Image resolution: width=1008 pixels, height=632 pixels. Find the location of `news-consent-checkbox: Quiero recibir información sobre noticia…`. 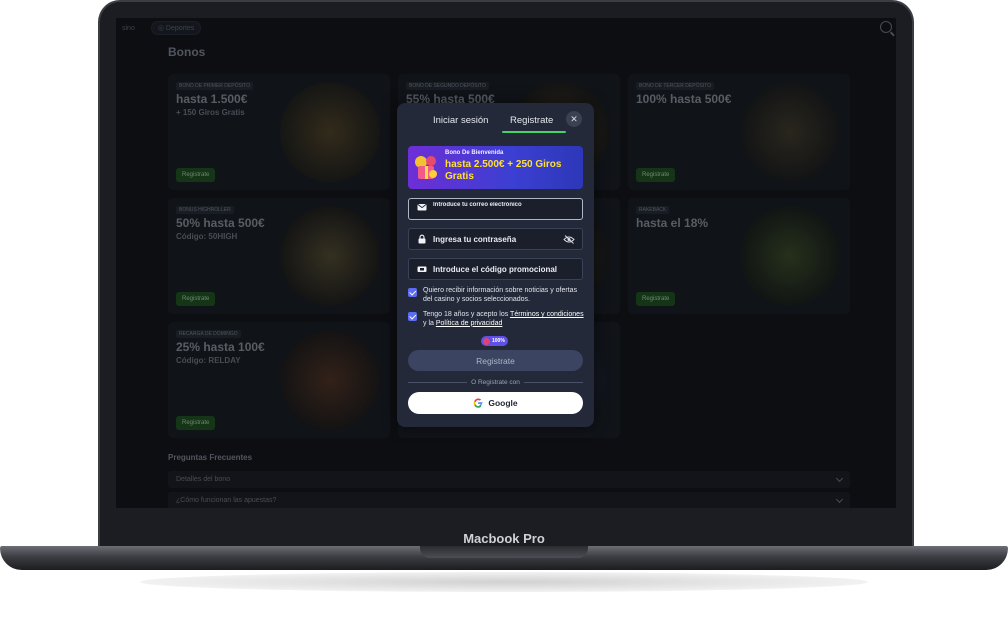

news-consent-checkbox: Quiero recibir información sobre noticia… is located at coordinates (498, 295).